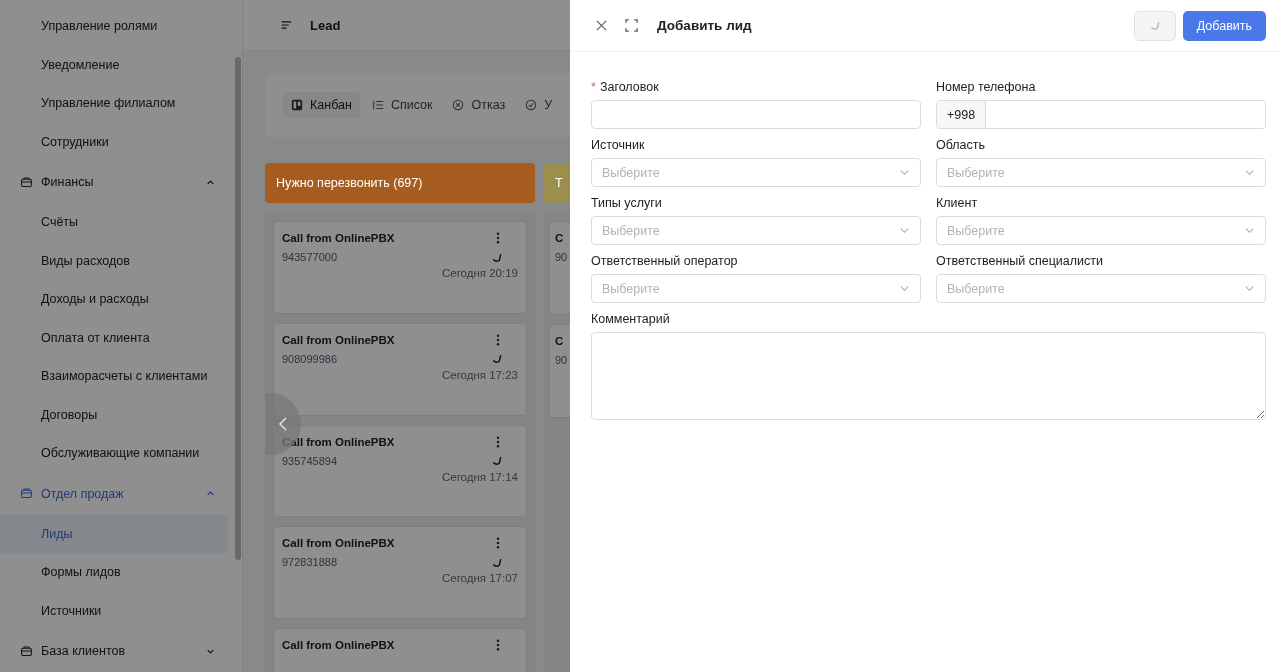 This screenshot has width=1280, height=672. Describe the element at coordinates (114, 182) in the screenshot. I see `sidebar-group: Финансы` at that location.